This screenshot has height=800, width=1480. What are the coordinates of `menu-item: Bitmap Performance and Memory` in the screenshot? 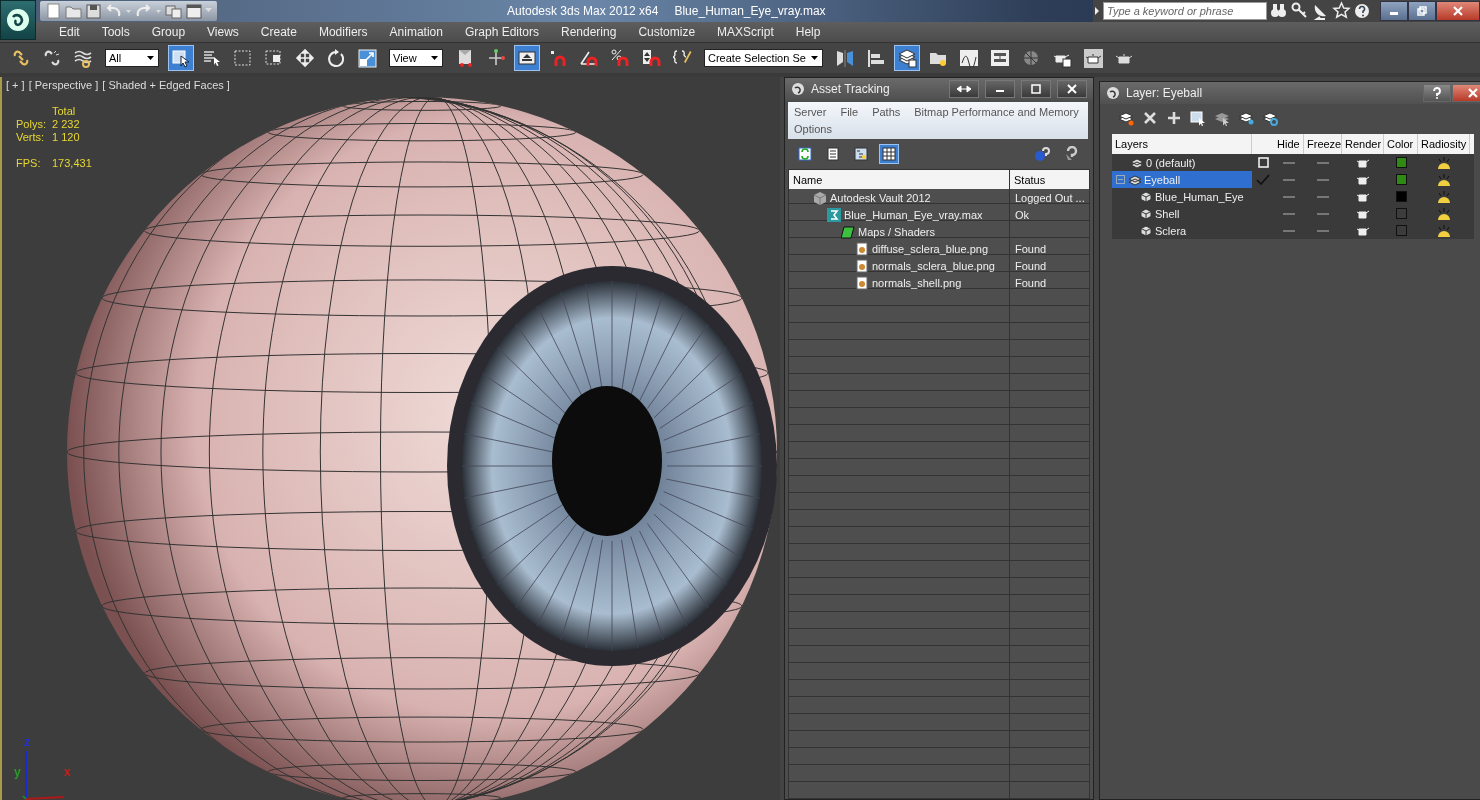 It's located at (996, 112).